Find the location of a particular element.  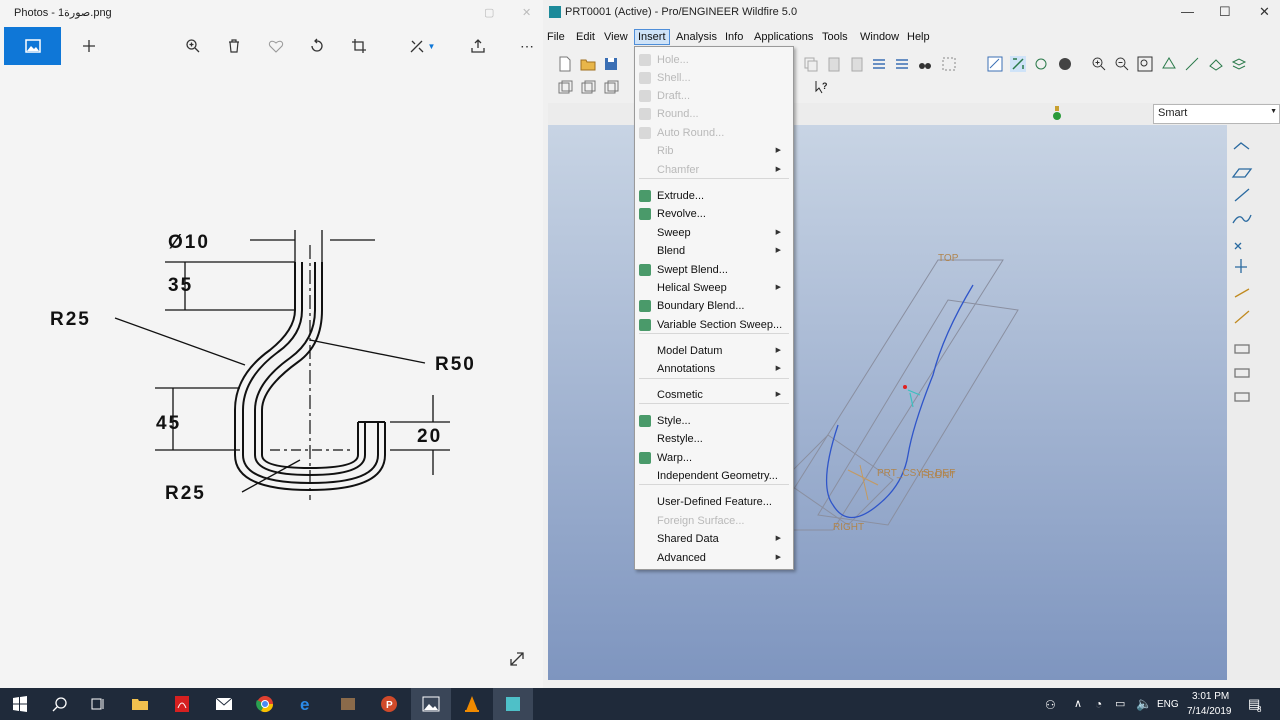

menu-analysis: Analysis is located at coordinates (696, 37).